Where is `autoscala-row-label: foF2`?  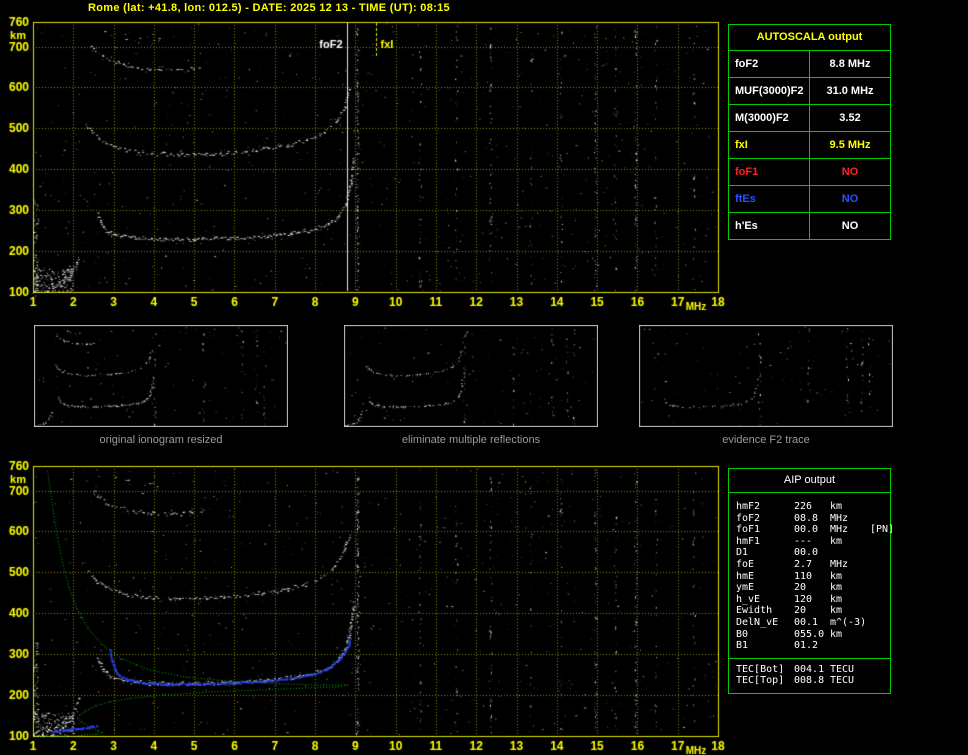
autoscala-row-label: foF2 is located at coordinates (769, 64).